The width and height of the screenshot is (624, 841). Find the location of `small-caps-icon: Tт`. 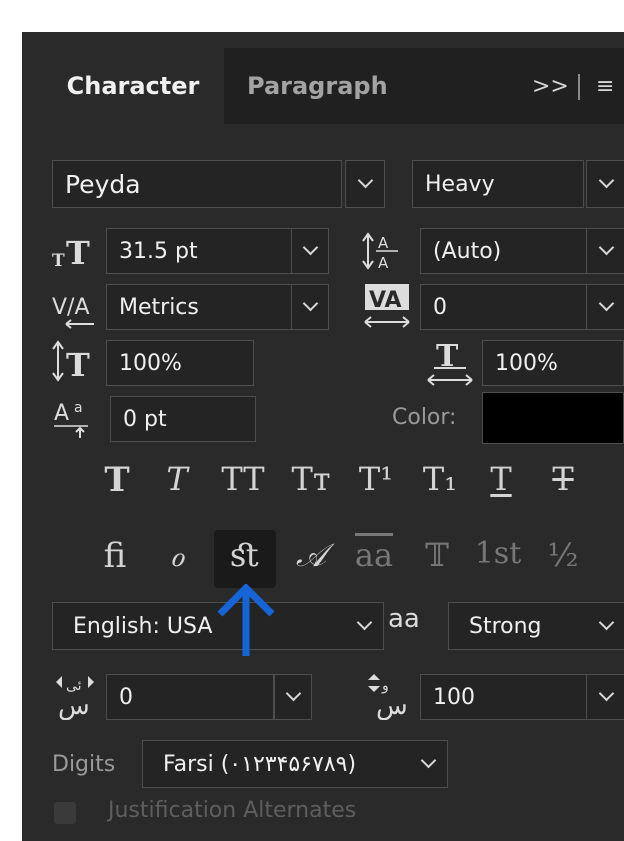

small-caps-icon: Tт is located at coordinates (311, 479).